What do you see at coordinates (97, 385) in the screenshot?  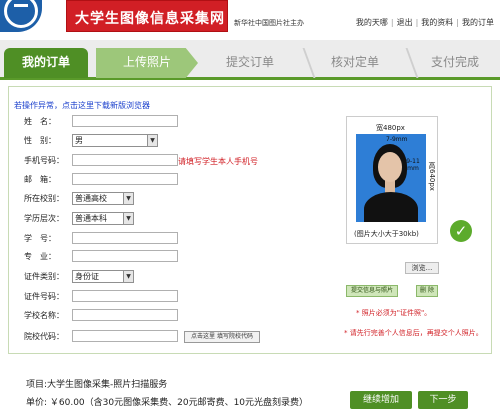 I see `project-label: 项目:大学生图像采集-照片扫描服务` at bounding box center [97, 385].